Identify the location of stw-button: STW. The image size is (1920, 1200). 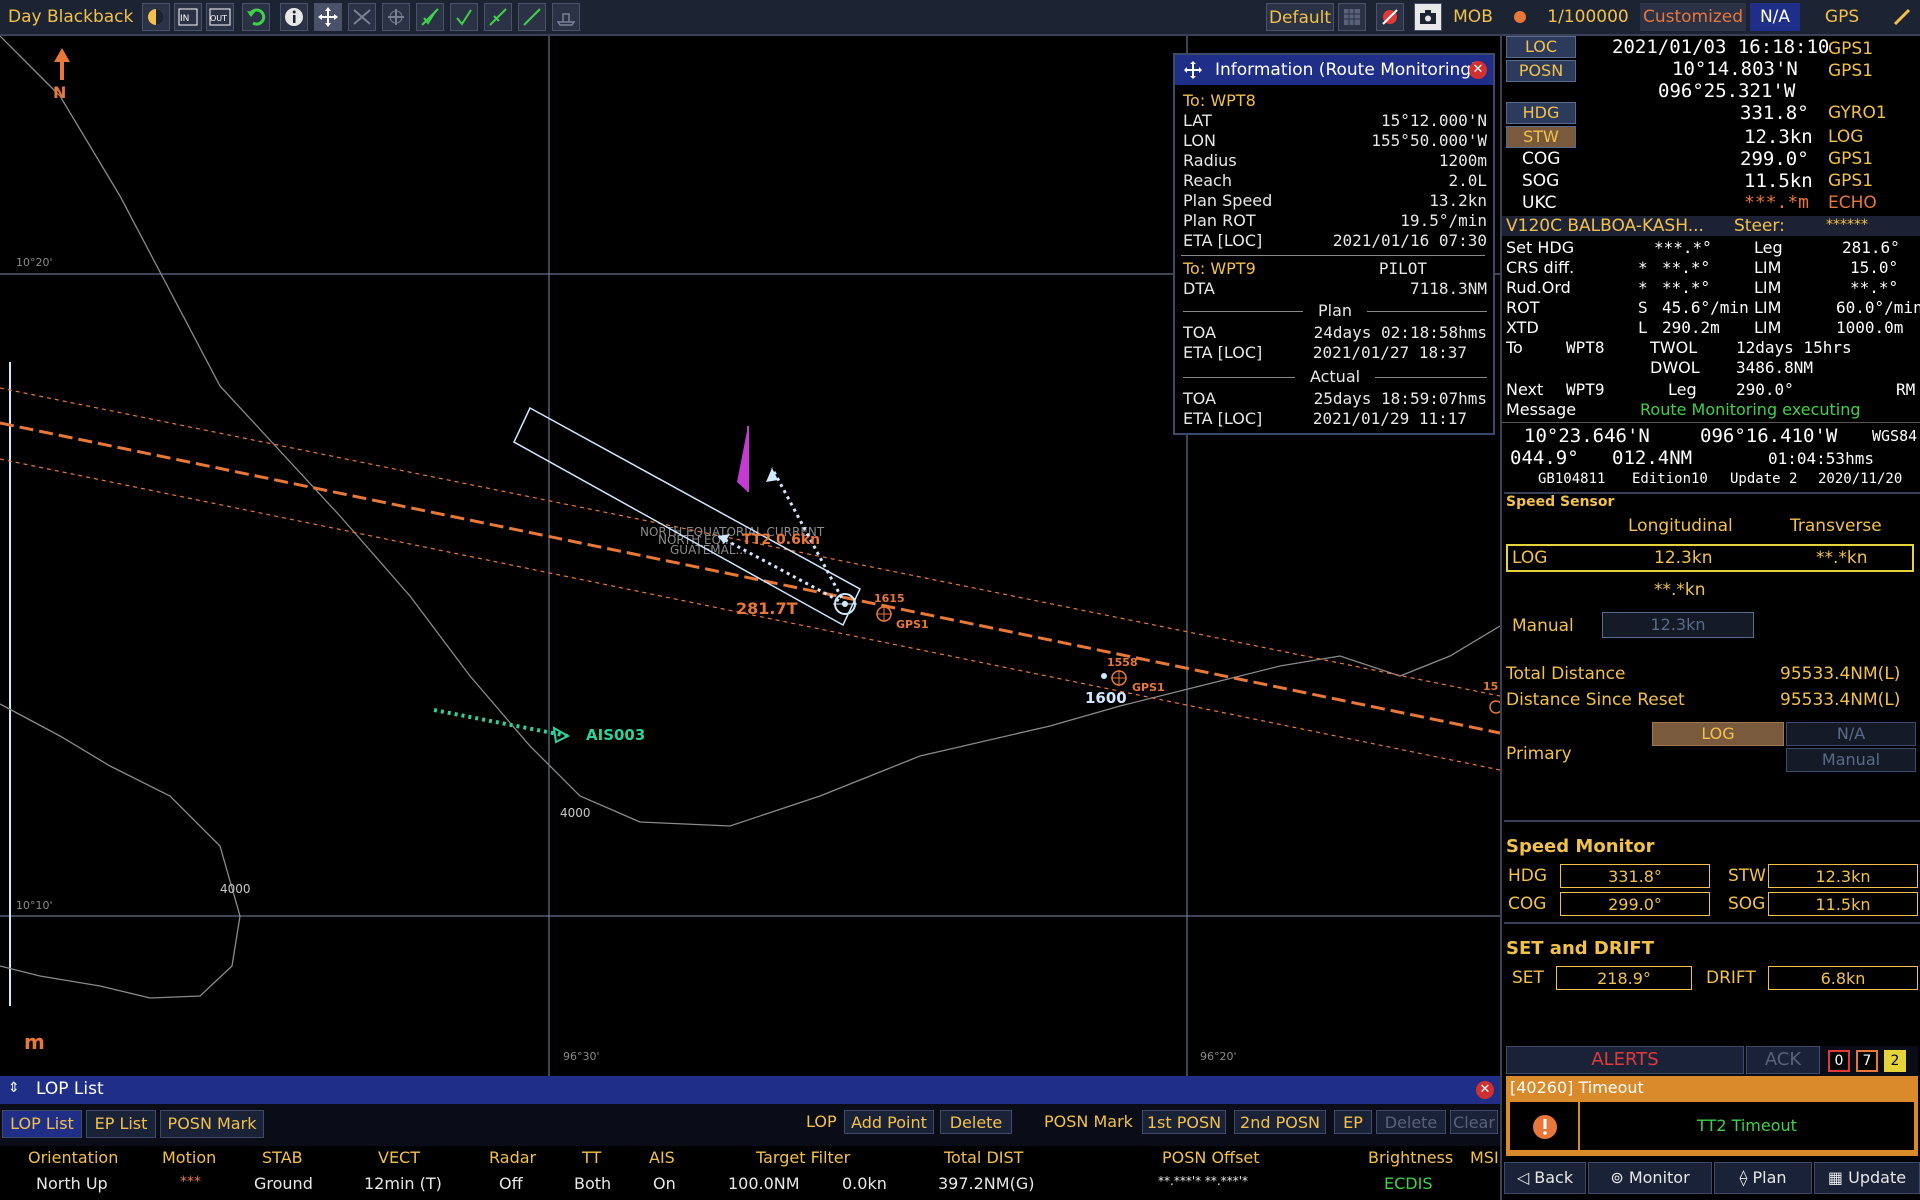
(1541, 137).